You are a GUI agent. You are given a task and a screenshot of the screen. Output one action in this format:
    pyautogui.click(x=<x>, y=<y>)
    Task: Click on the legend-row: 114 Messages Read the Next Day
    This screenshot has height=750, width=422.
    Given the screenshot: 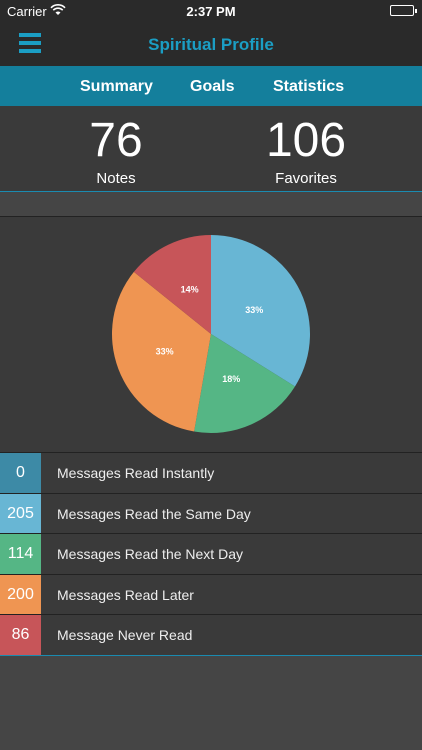 What is the action you would take?
    pyautogui.click(x=211, y=553)
    